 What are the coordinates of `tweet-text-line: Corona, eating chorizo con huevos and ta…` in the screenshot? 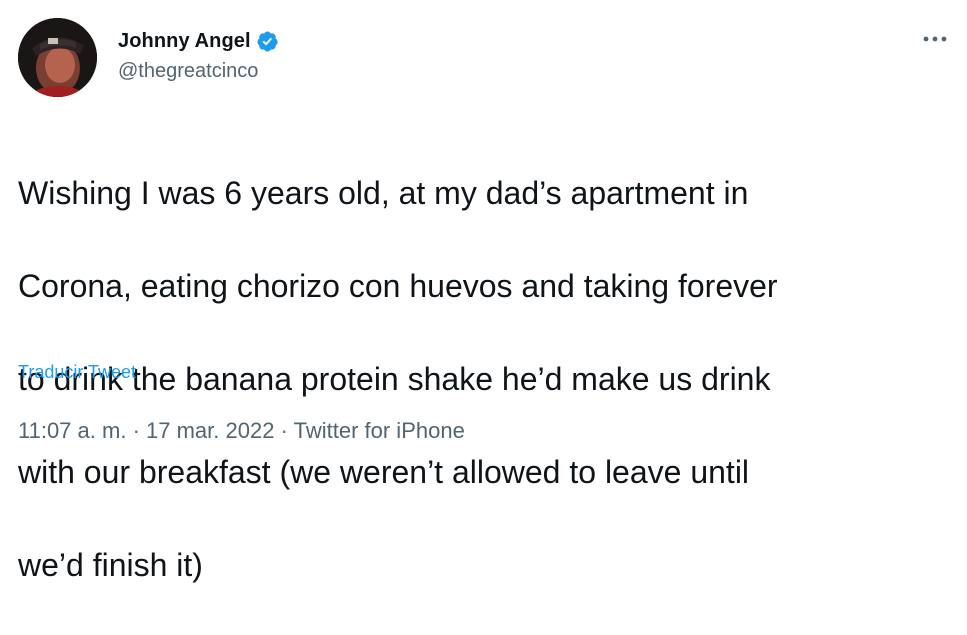 It's located at (398, 285).